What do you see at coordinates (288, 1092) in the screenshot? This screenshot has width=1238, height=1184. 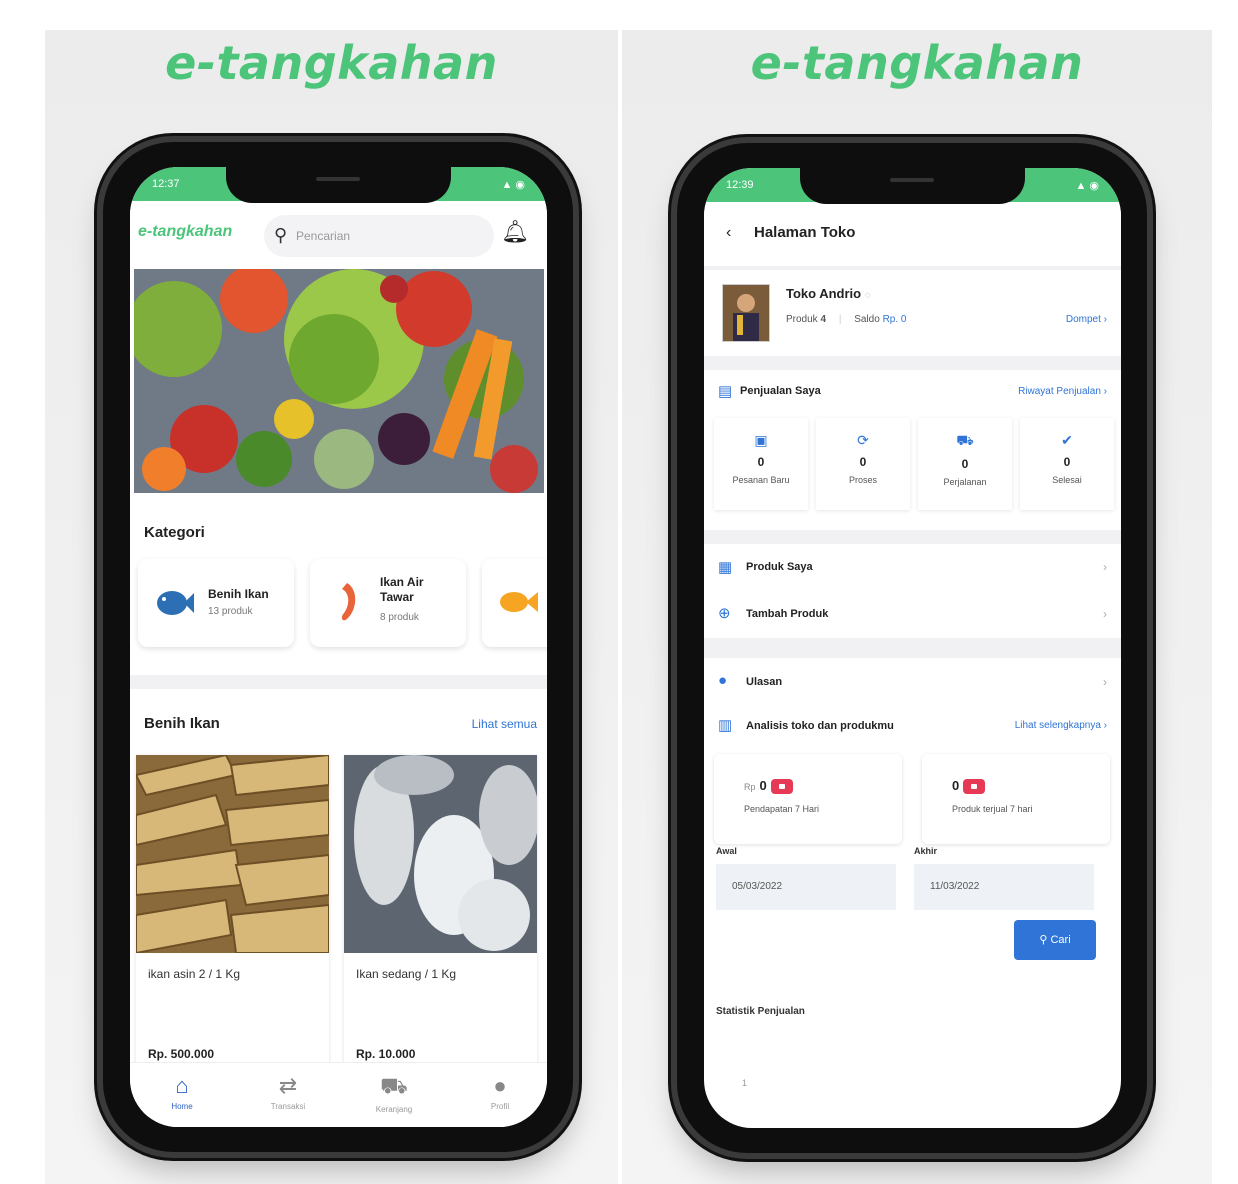 I see `nav-transaksi: ⇄ Transaksi` at bounding box center [288, 1092].